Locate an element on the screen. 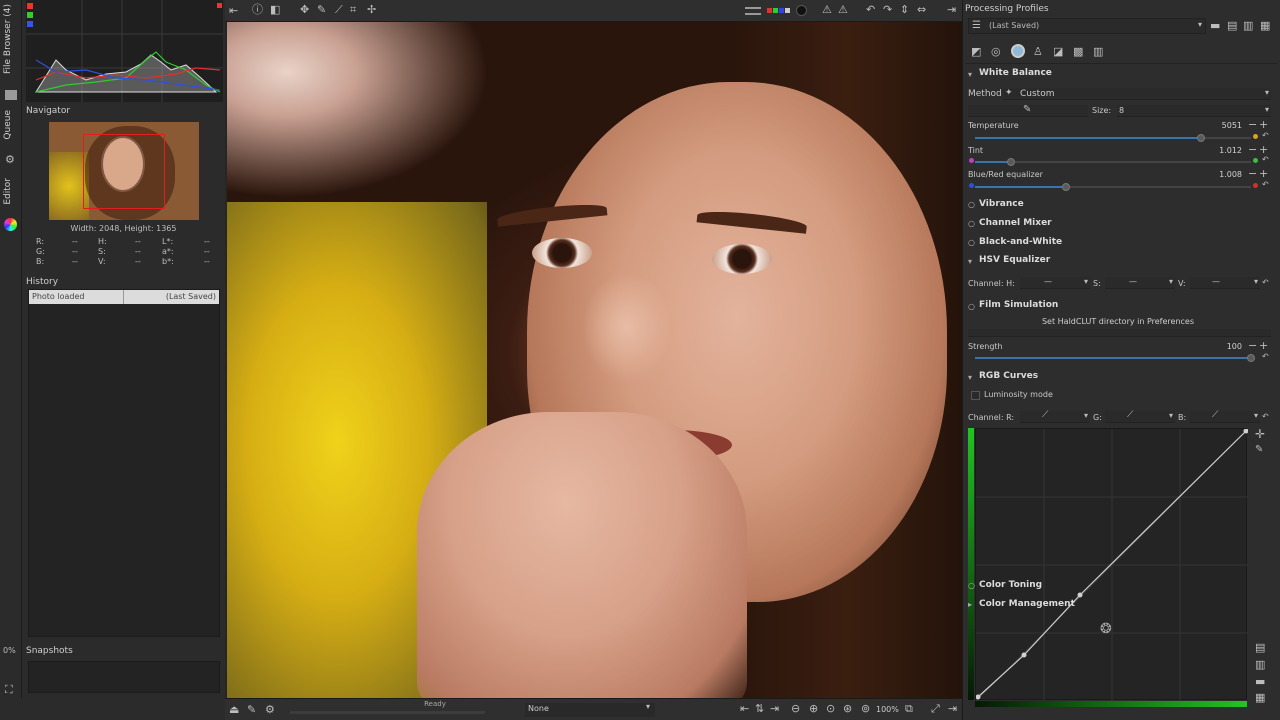 The width and height of the screenshot is (1280, 720). collapse-right-icon: ⇥ is located at coordinates (952, 708).